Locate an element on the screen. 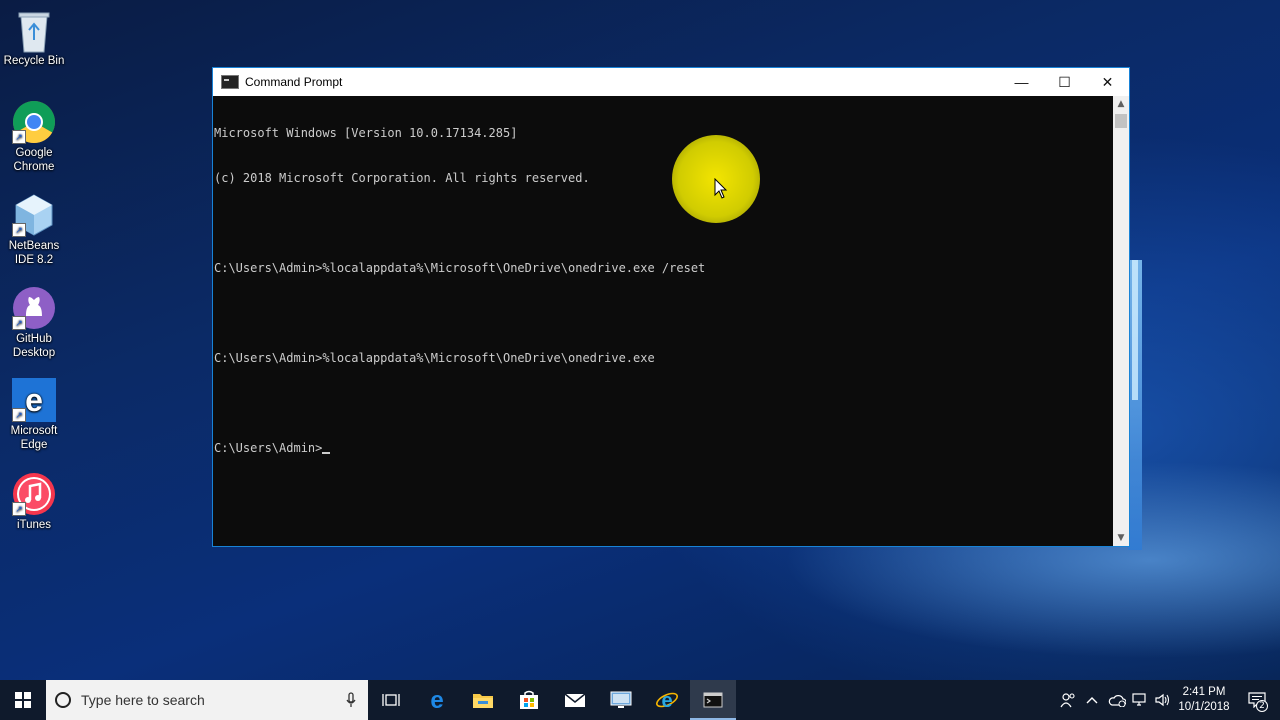 This screenshot has height=720, width=1280. scroll-down-icon: ▼ is located at coordinates (1121, 538).